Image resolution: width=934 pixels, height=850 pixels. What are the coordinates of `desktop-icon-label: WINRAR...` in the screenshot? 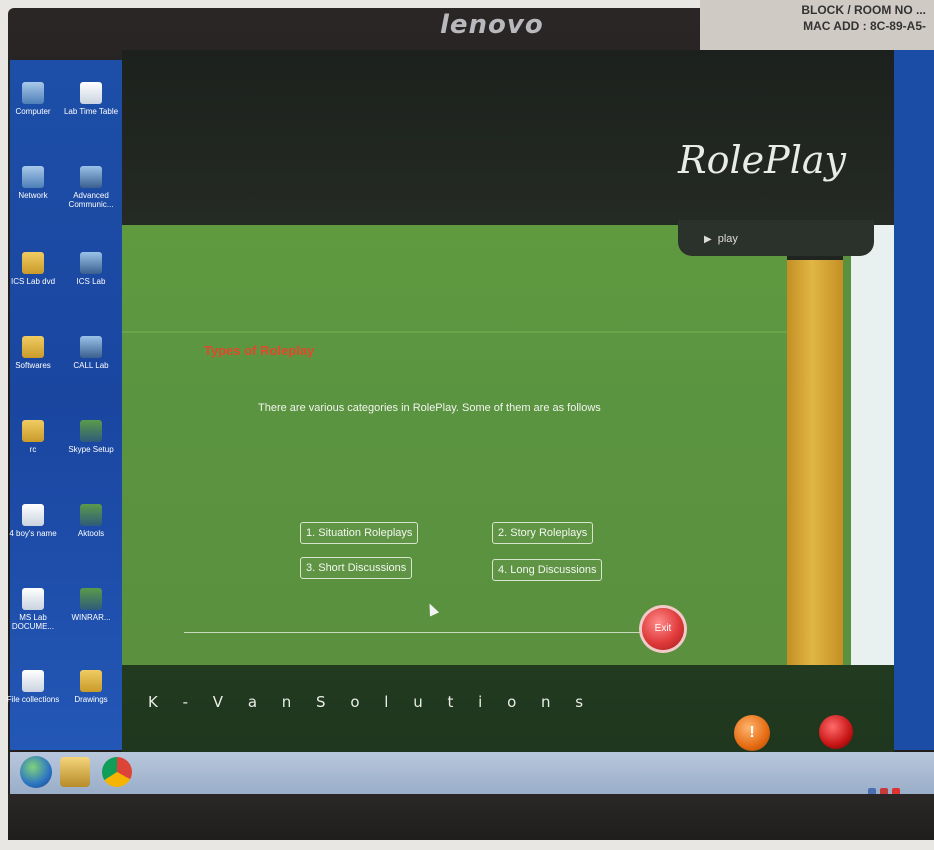 It's located at (91, 617).